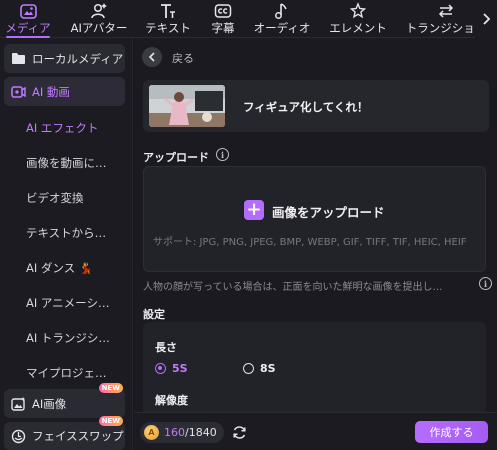 The width and height of the screenshot is (497, 450). Describe the element at coordinates (151, 432) in the screenshot. I see `coin-icon: A` at that location.